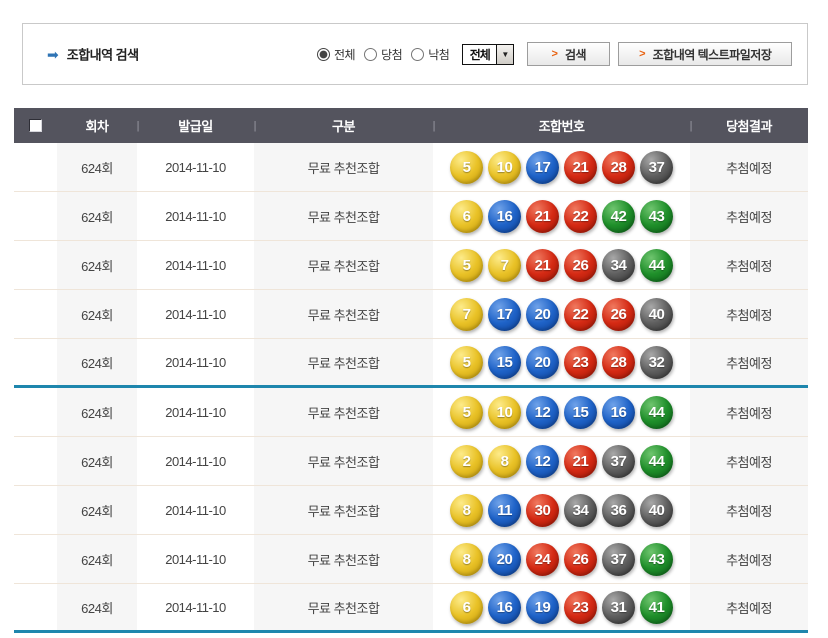  Describe the element at coordinates (656, 314) in the screenshot. I see `lotto-ball: 40` at that location.